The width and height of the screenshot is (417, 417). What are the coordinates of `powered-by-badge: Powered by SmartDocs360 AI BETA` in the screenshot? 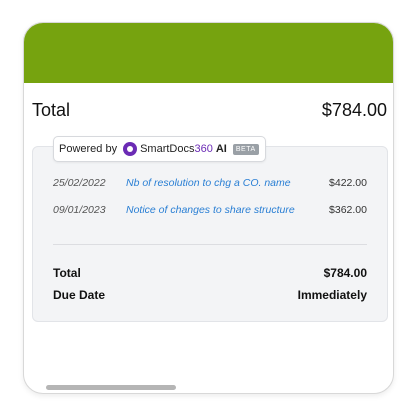 It's located at (159, 149).